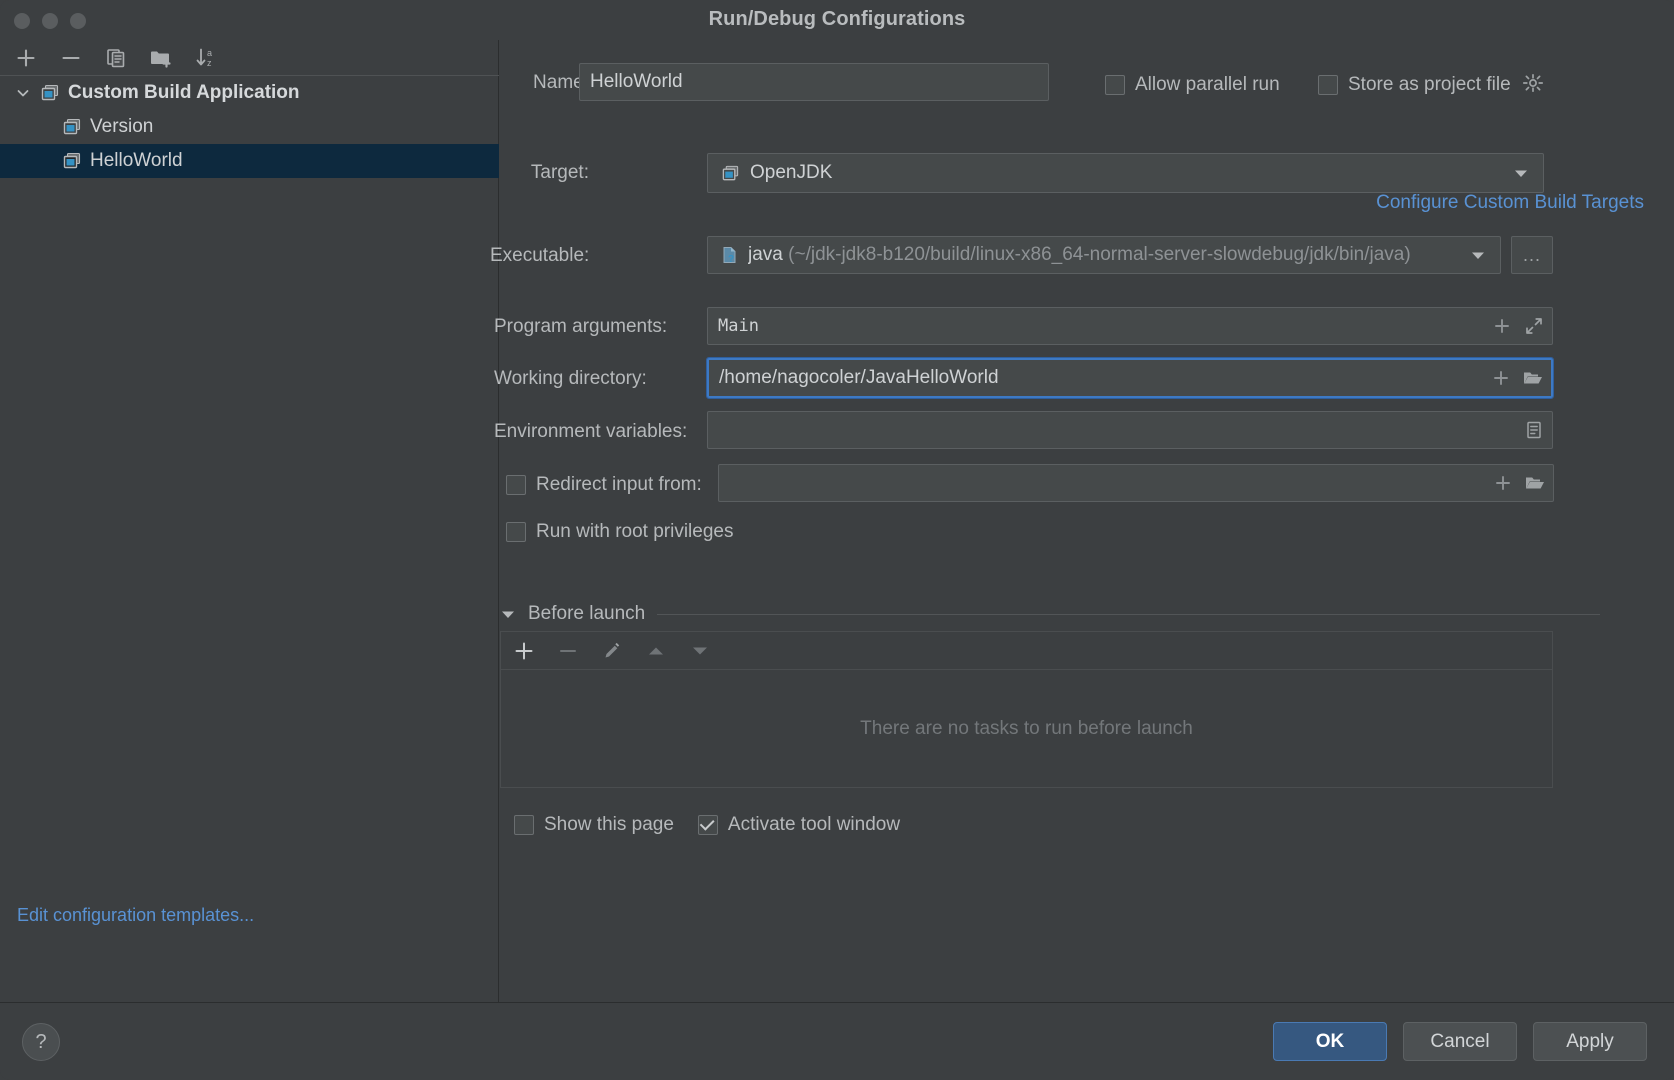 Image resolution: width=1674 pixels, height=1080 pixels. I want to click on name-input-value: HelloWorld, so click(636, 81).